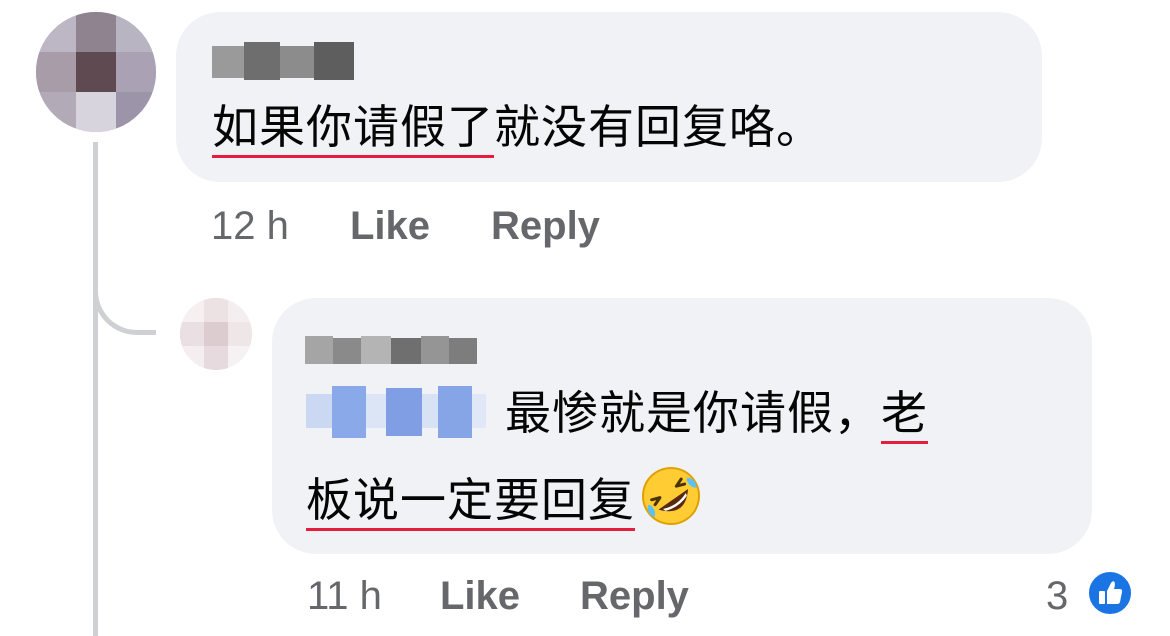 This screenshot has width=1170, height=636. I want to click on highlighted-text: 老, so click(904, 415).